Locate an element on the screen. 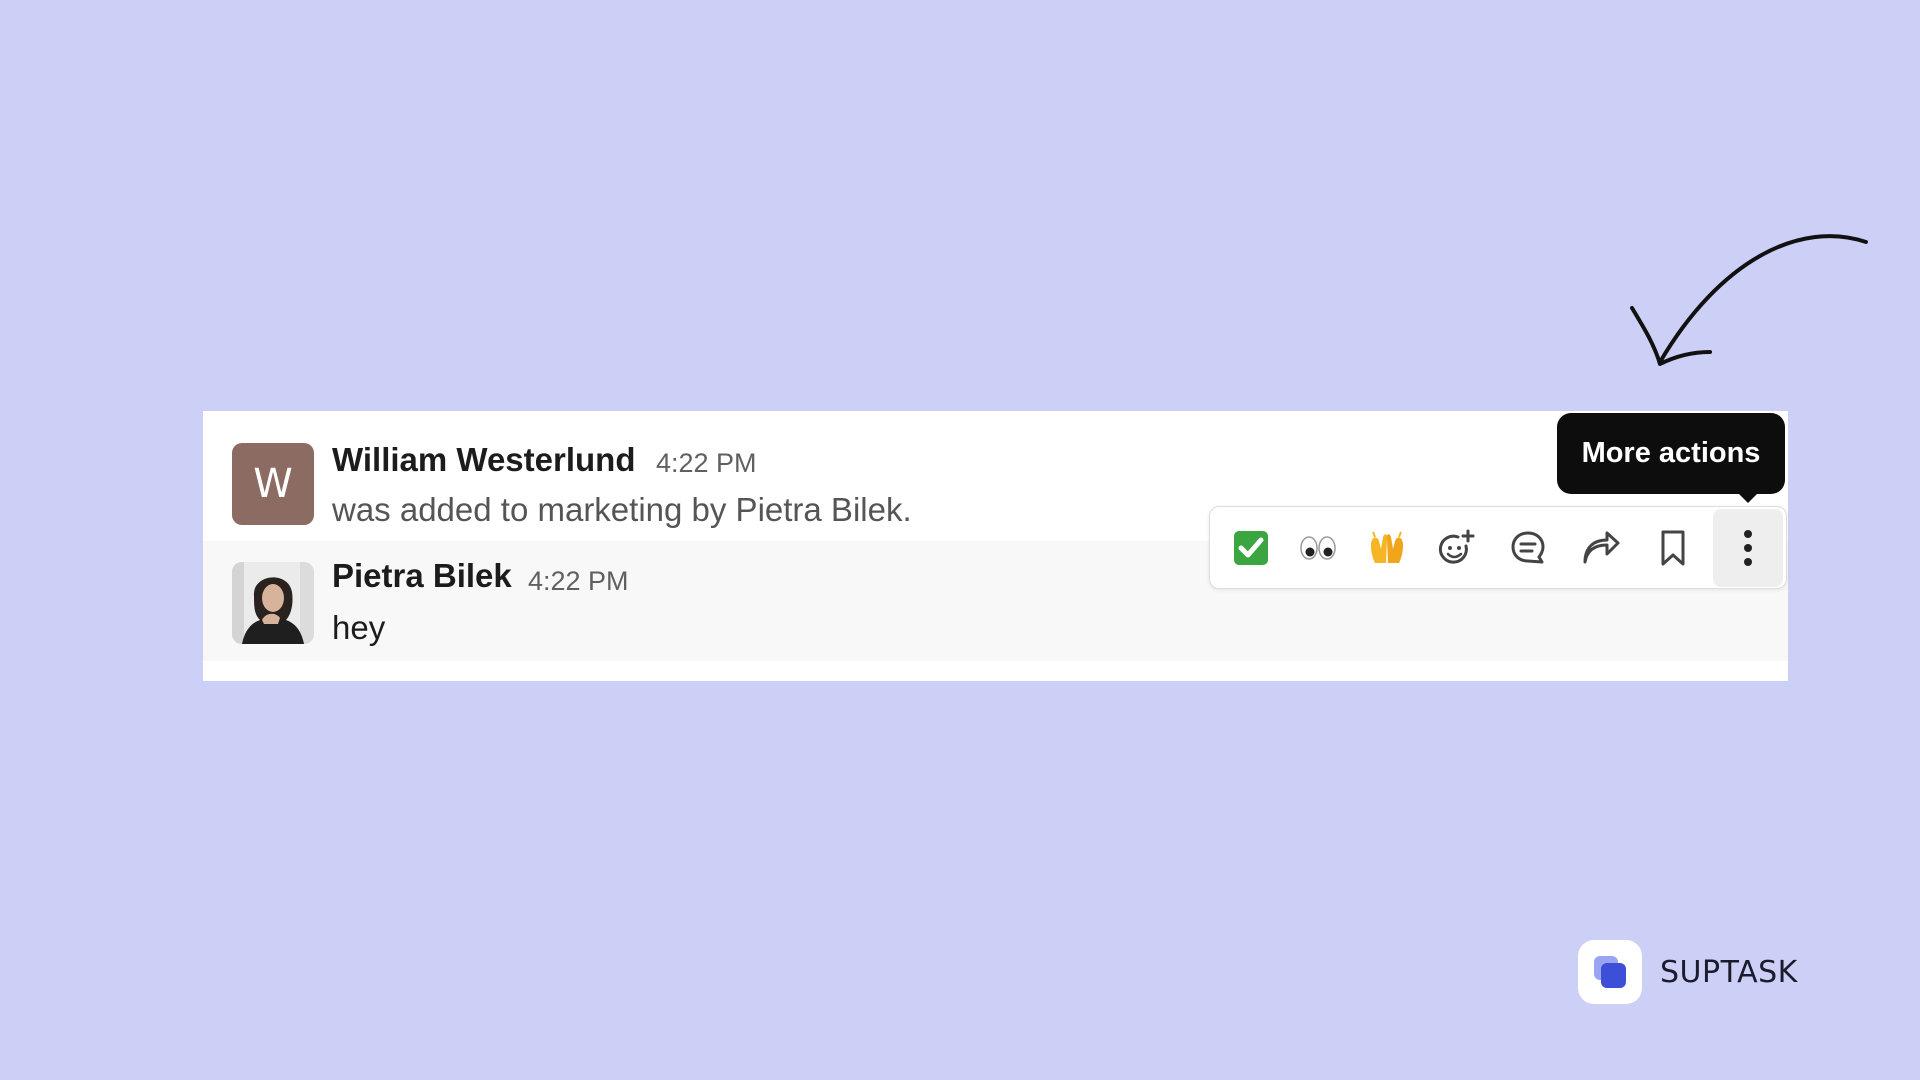  speech-bubble-icon is located at coordinates (1528, 547).